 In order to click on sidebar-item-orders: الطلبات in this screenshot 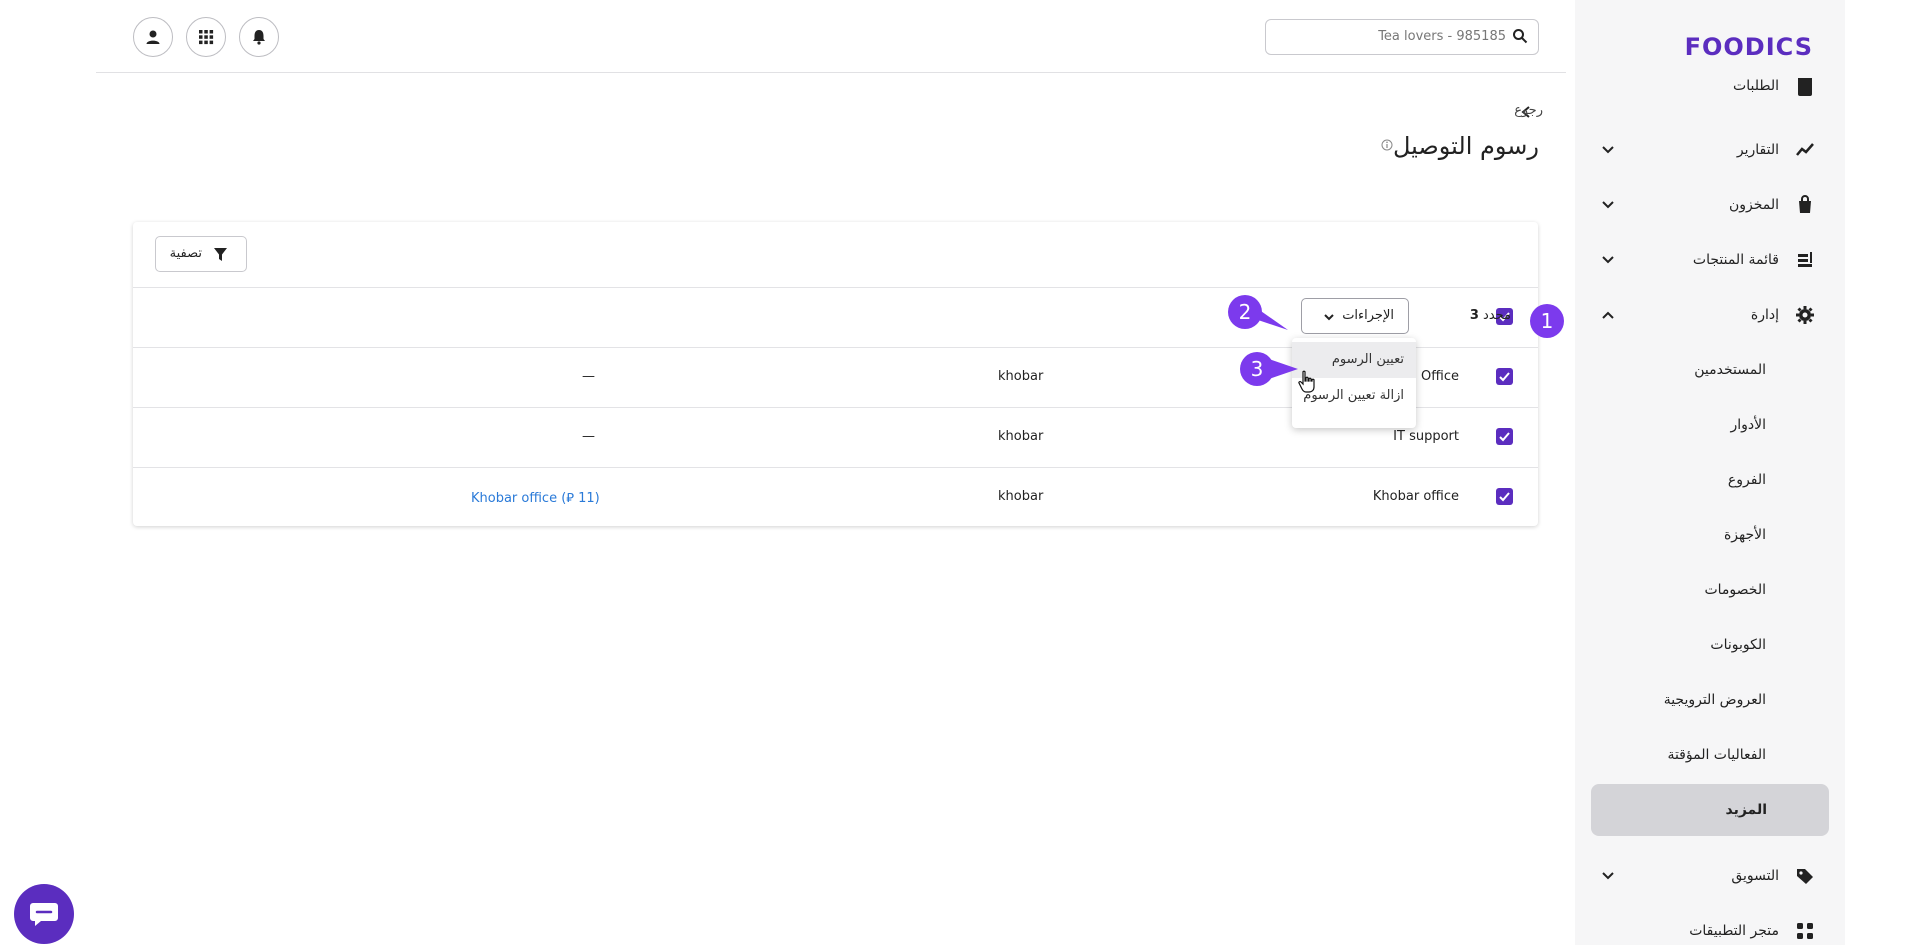, I will do `click(1710, 87)`.